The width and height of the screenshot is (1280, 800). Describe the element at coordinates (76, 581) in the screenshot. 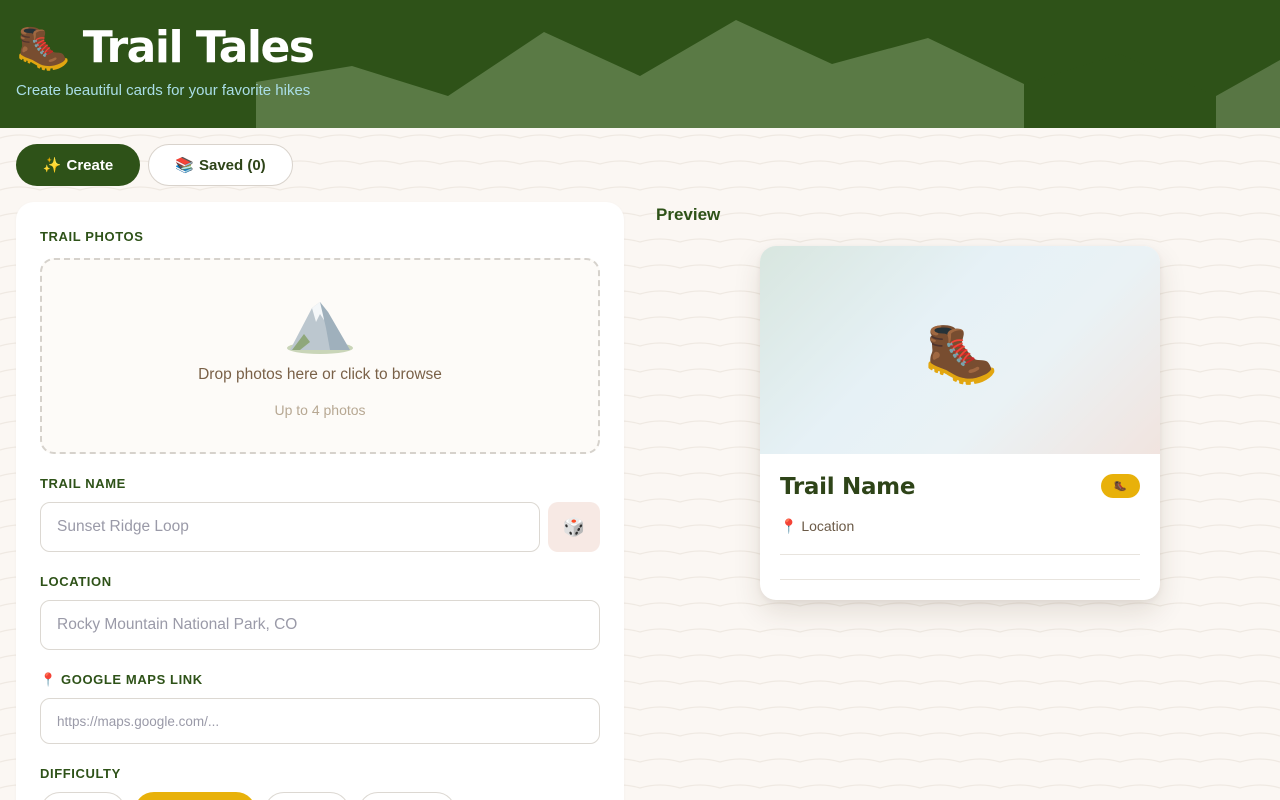

I see `location-label: LOCATION` at that location.